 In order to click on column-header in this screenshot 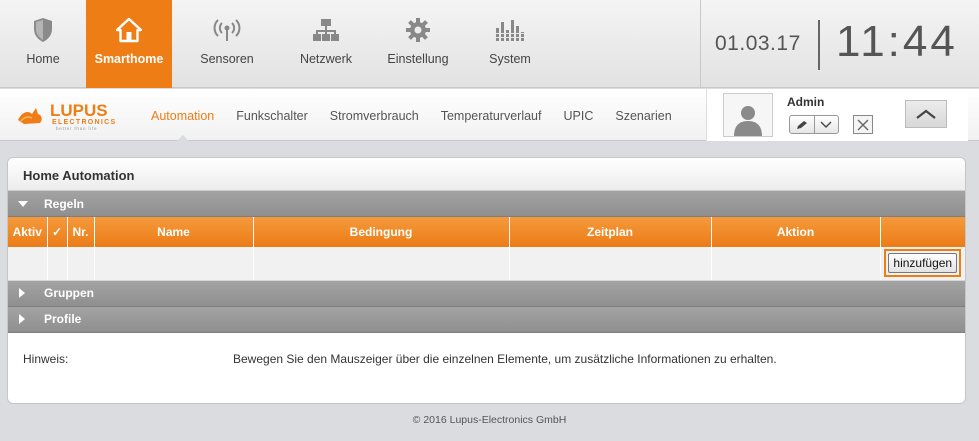, I will do `click(922, 232)`.